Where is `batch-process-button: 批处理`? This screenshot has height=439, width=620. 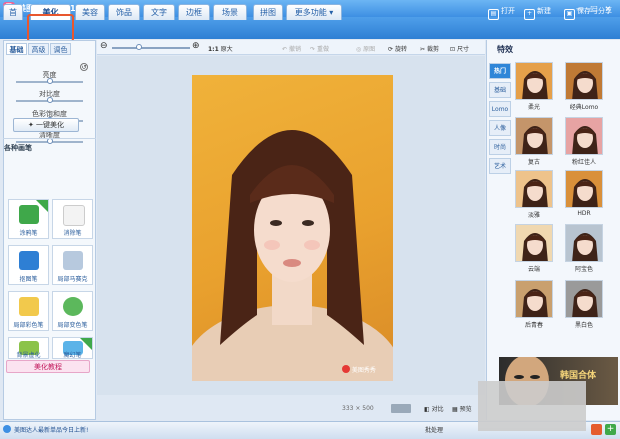
batch-process-button: 批处理 is located at coordinates (434, 429).